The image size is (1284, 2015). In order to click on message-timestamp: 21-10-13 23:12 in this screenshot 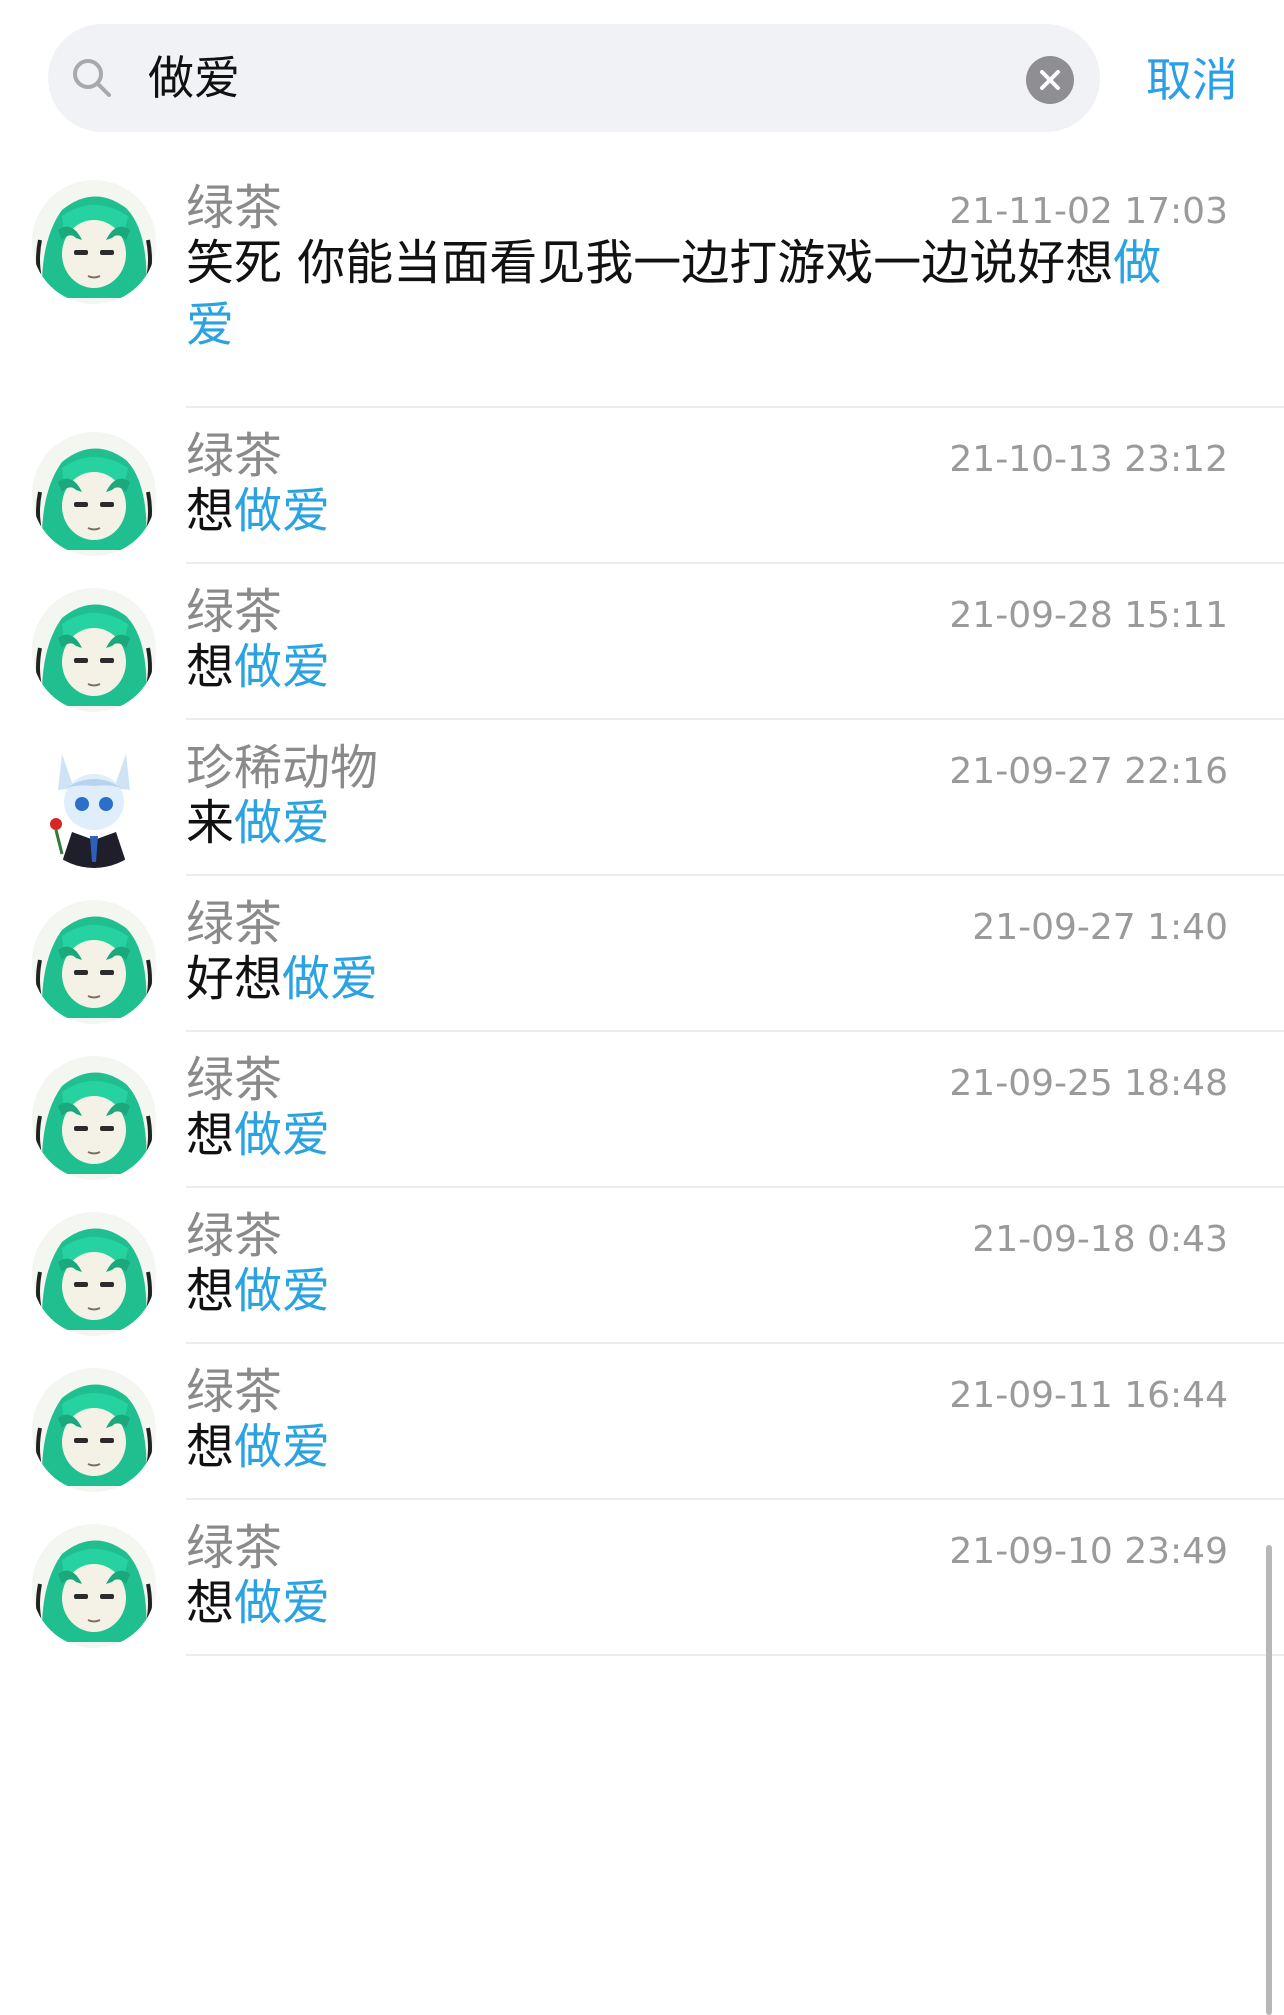, I will do `click(1088, 459)`.